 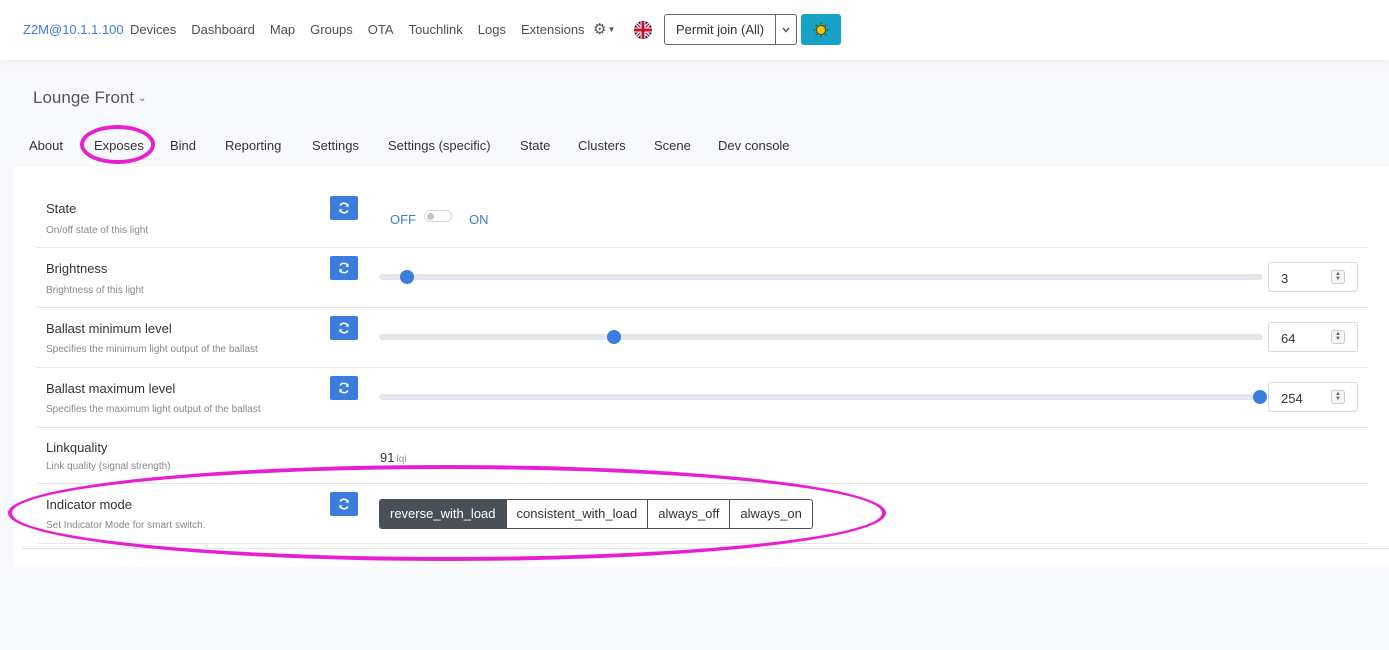 I want to click on tab-dev-console: Dev console, so click(x=754, y=145).